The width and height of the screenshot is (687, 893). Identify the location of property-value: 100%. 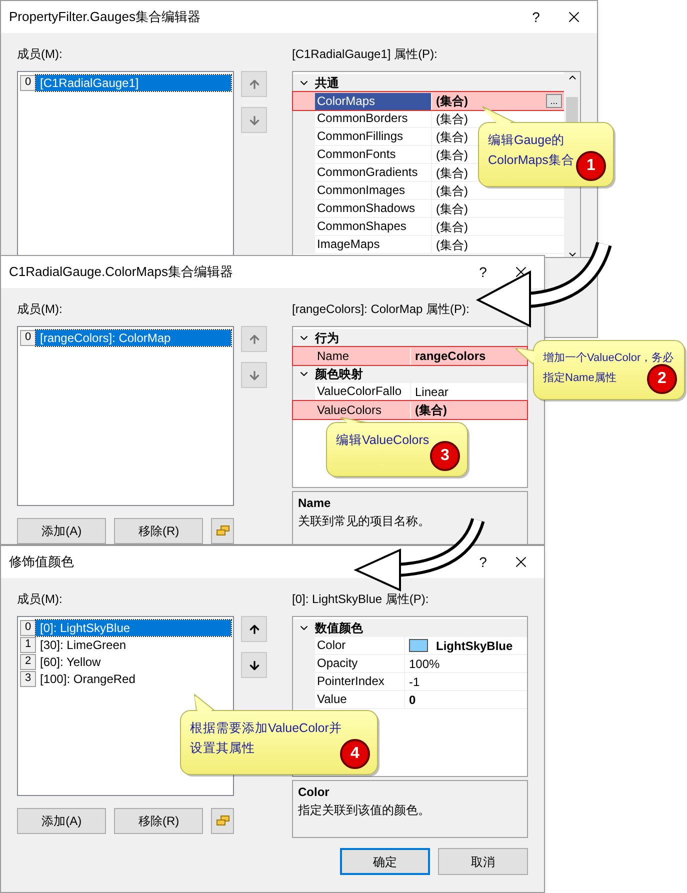
(424, 664).